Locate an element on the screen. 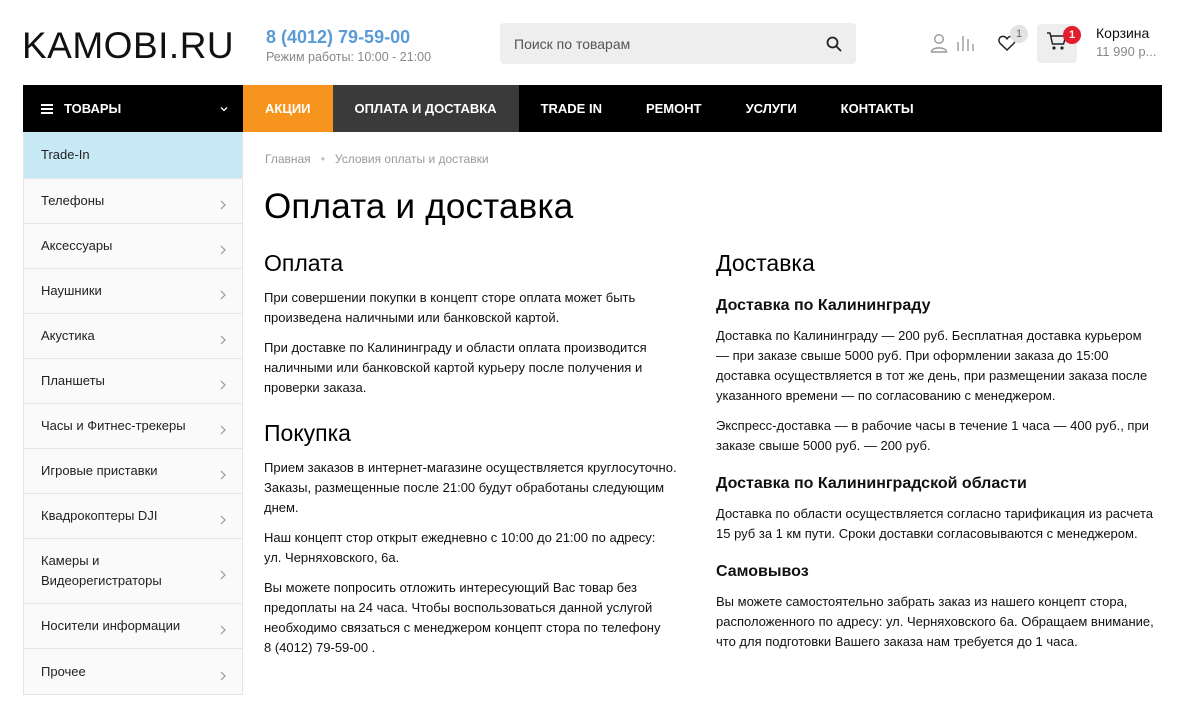 Image resolution: width=1180 pixels, height=722 pixels. delivery-heading: Доставка is located at coordinates (765, 263).